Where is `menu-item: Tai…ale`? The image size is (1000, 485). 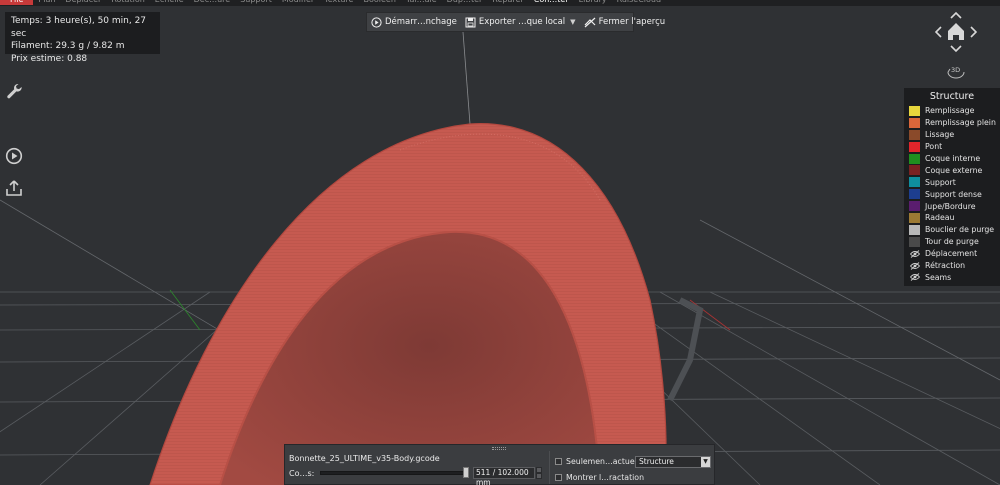 menu-item: Tai…ale is located at coordinates (421, 2).